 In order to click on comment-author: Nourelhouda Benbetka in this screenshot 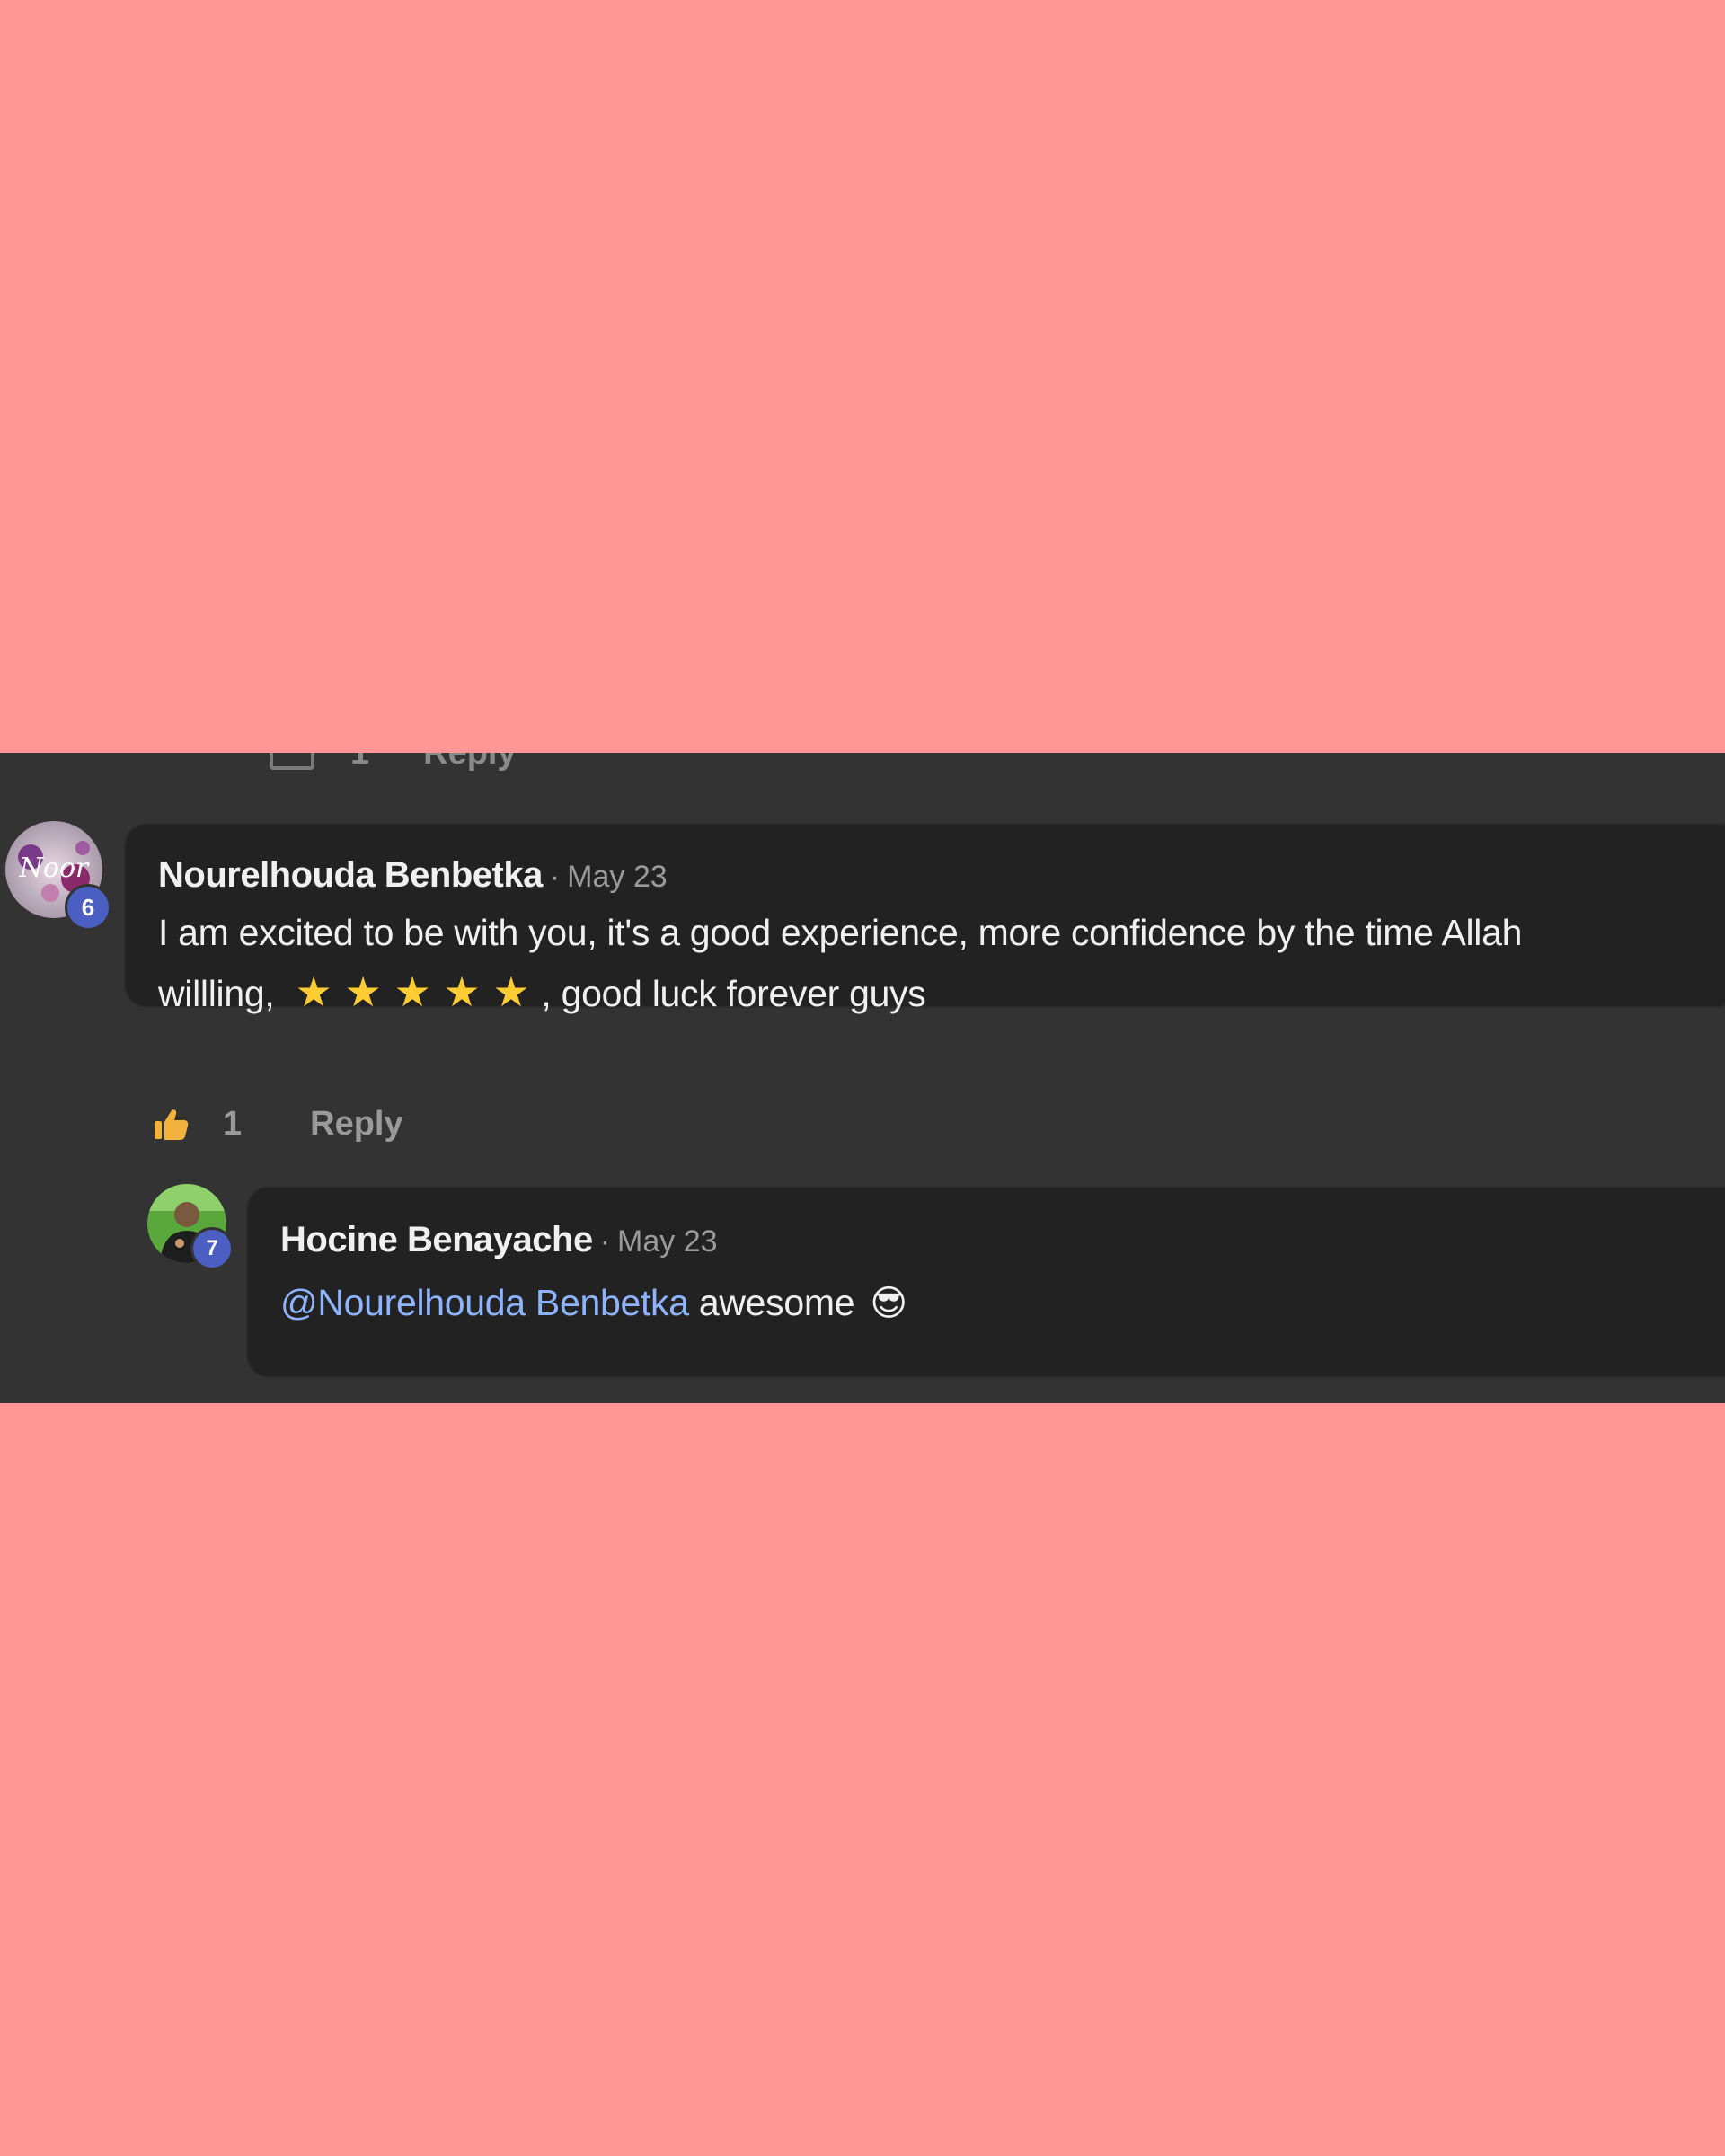, I will do `click(350, 875)`.